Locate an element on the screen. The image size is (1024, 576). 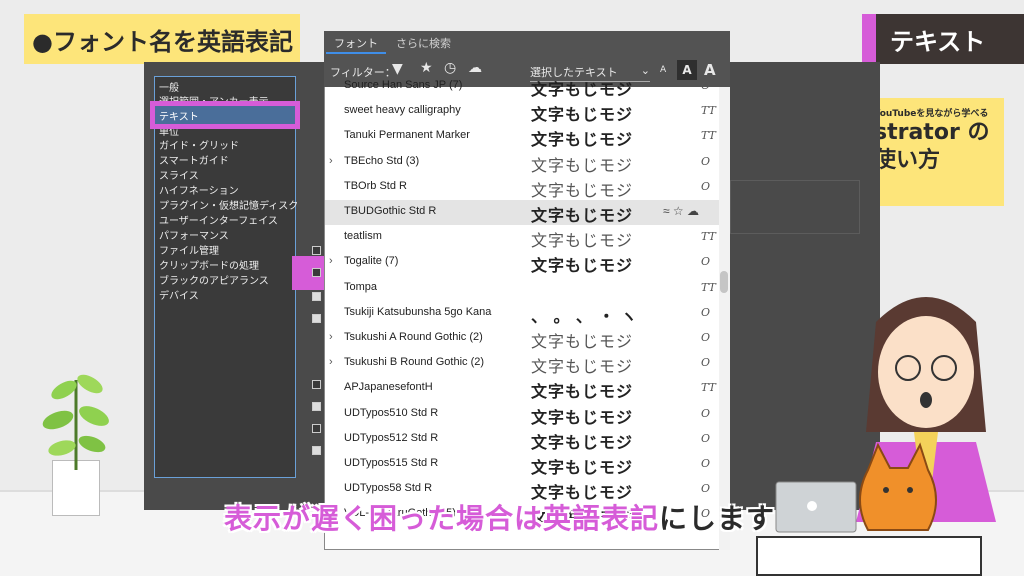
cat-mascot is located at coordinates (898, 486).